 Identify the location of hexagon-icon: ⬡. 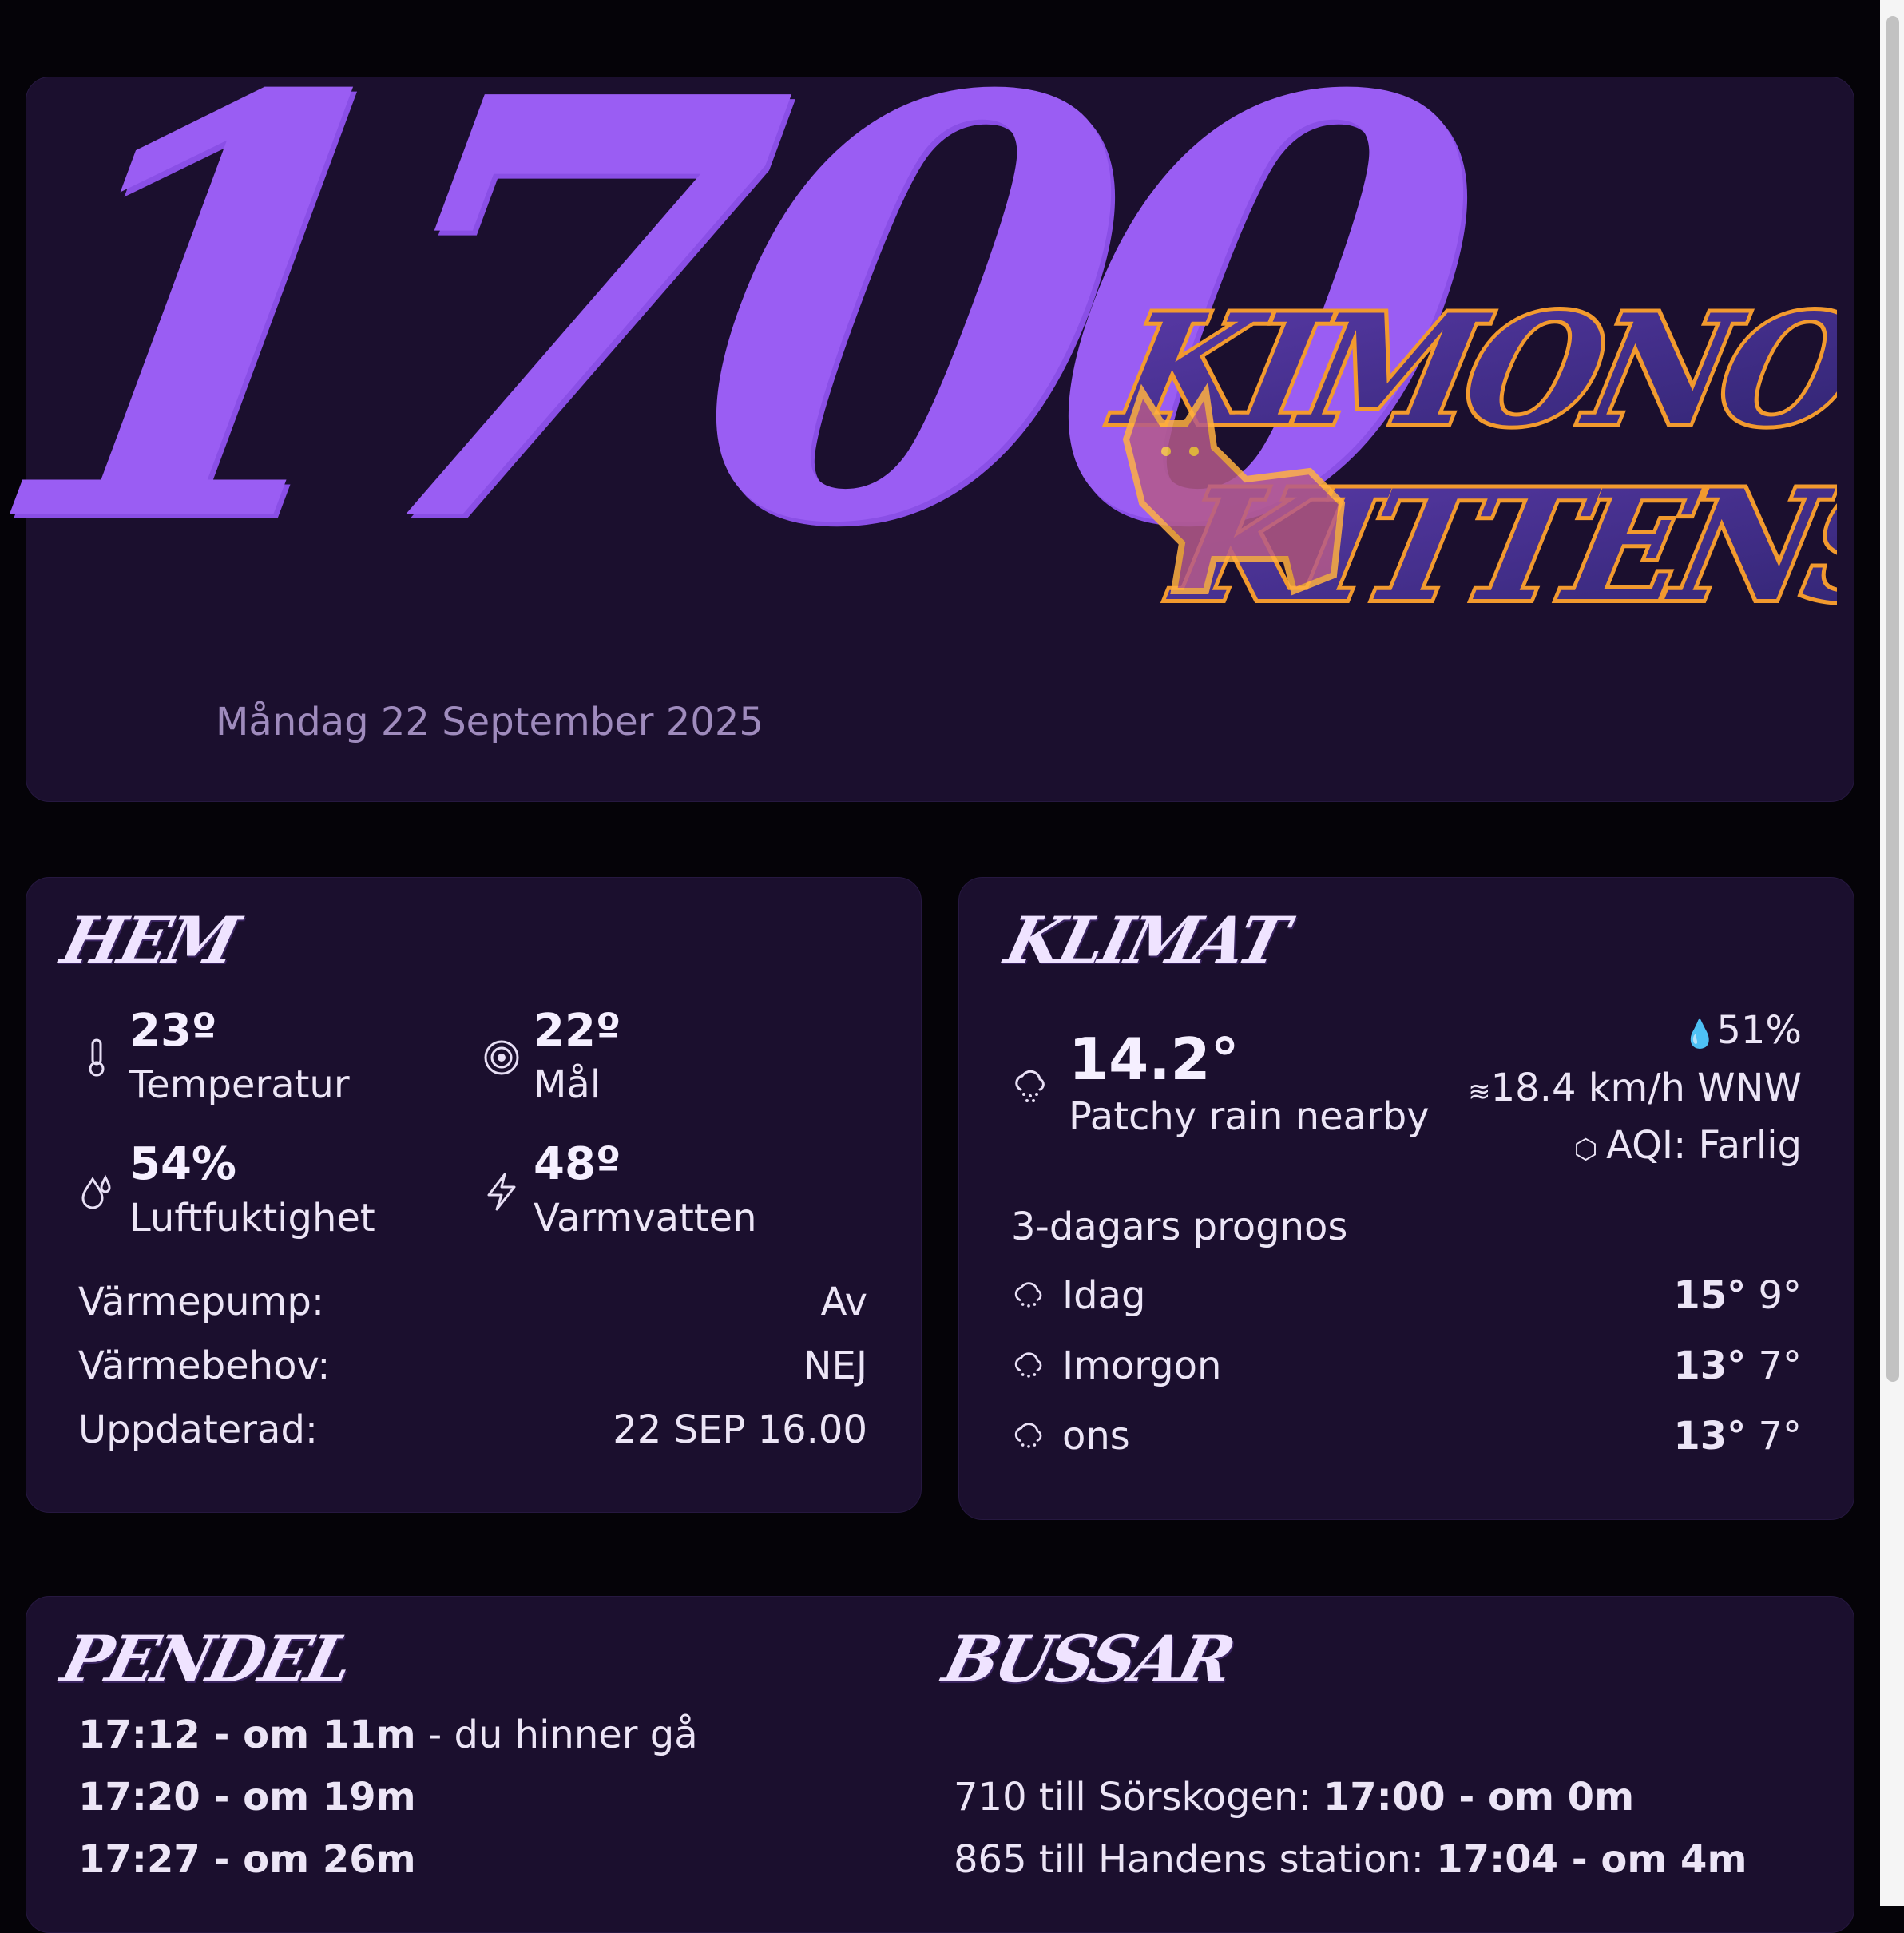
(1590, 1149).